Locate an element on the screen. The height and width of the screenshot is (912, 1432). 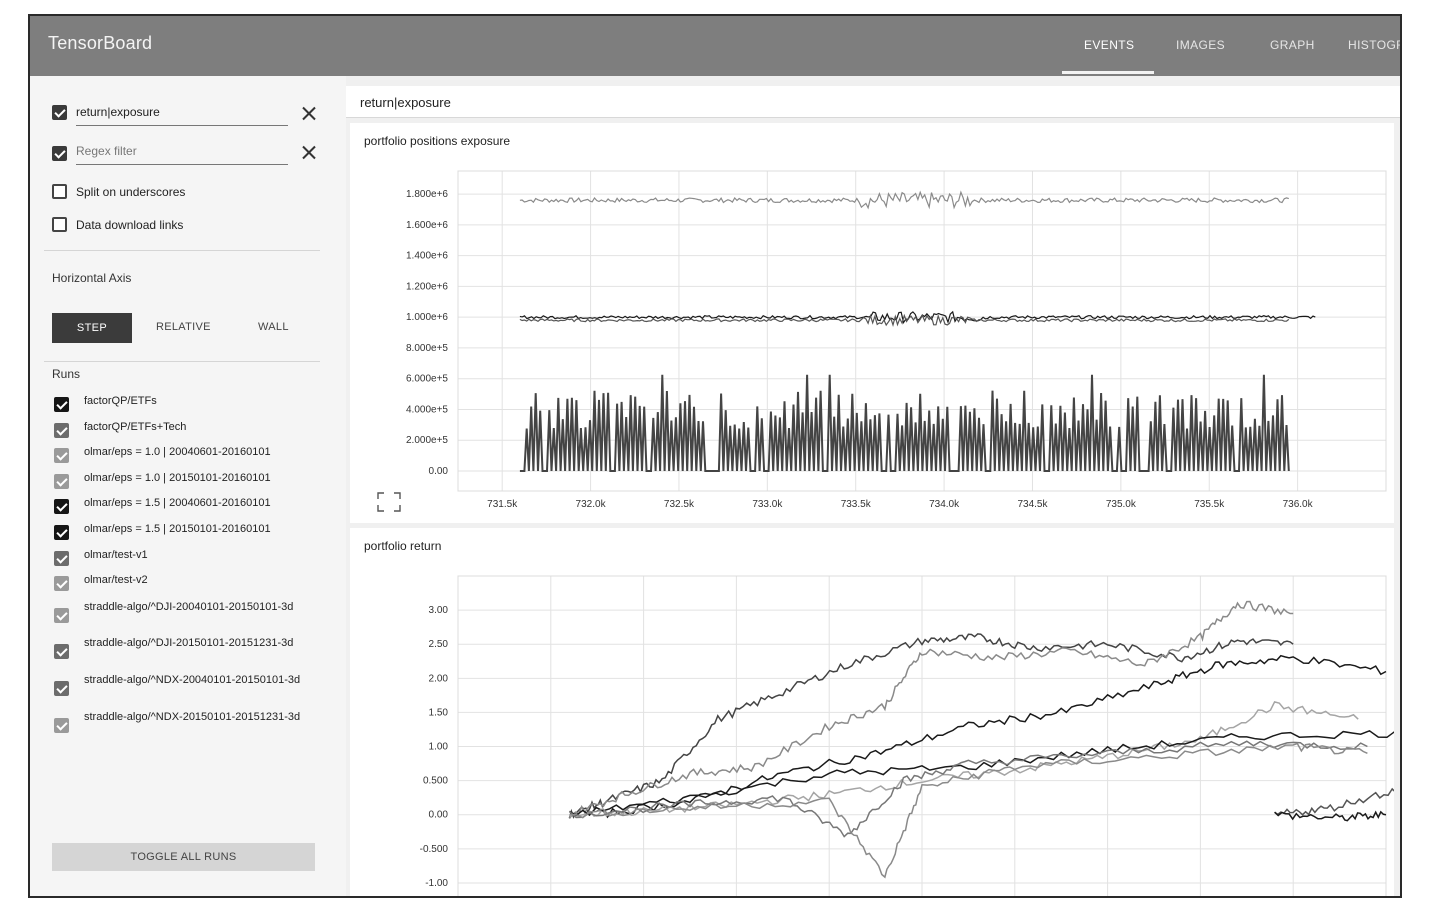
y-tick-label: 0.500 is located at coordinates (435, 781).